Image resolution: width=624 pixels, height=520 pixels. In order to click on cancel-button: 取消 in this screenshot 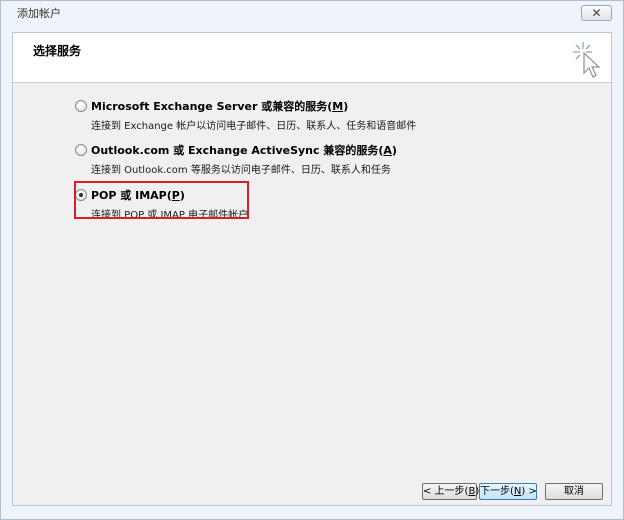, I will do `click(574, 491)`.